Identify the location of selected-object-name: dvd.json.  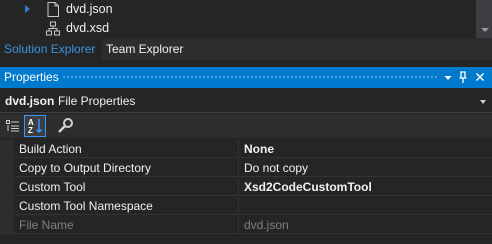
(30, 101).